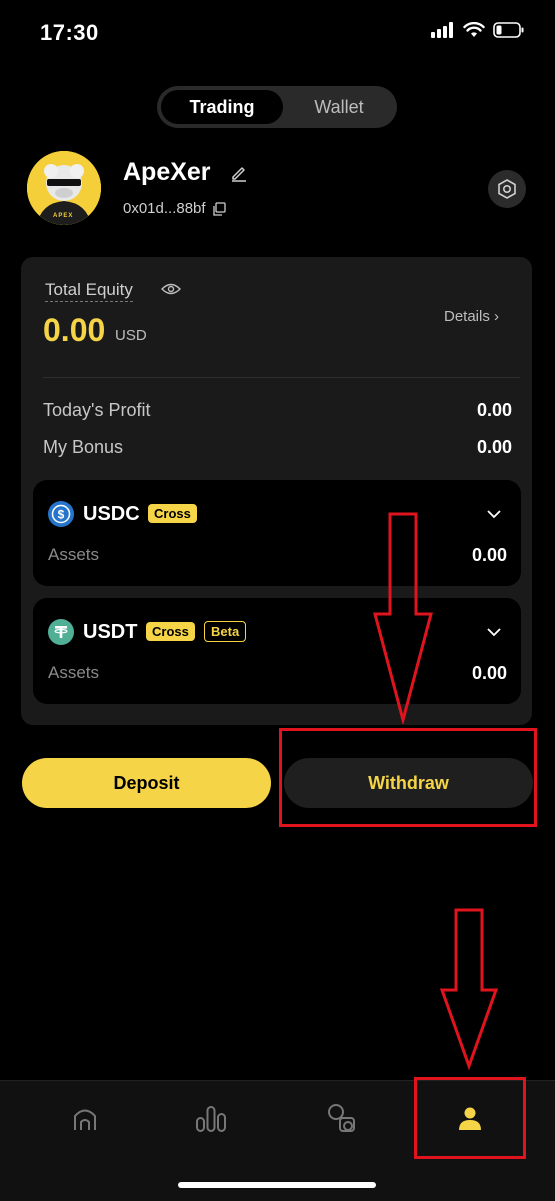  I want to click on usdt-asset-card, so click(277, 651).